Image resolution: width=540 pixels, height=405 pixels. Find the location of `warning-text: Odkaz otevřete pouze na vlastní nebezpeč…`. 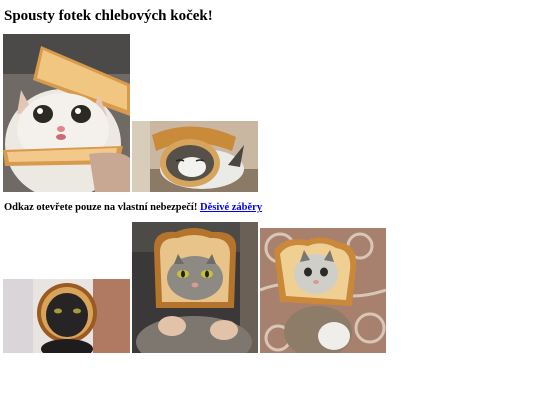

warning-text: Odkaz otevřete pouze na vlastní nebezpeč… is located at coordinates (101, 207).